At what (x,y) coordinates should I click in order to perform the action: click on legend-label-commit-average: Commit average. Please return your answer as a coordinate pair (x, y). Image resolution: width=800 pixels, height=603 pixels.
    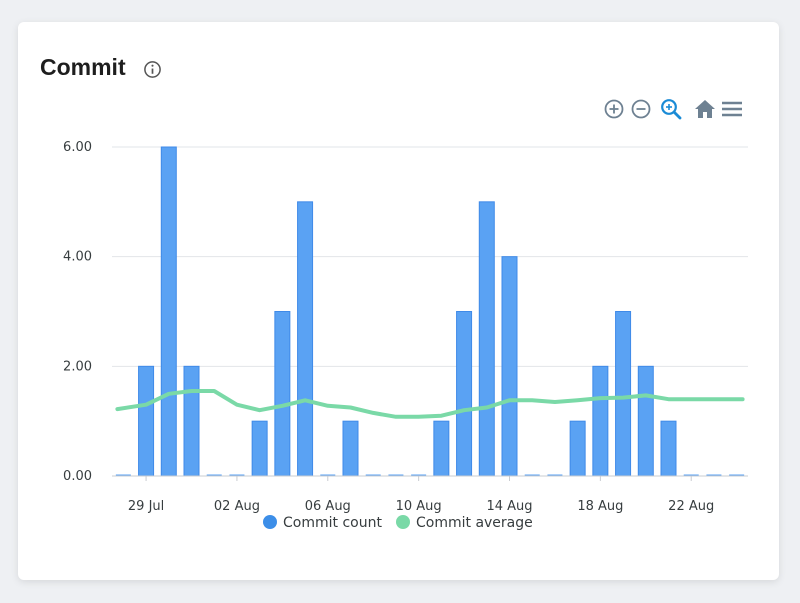
    Looking at the image, I should click on (474, 523).